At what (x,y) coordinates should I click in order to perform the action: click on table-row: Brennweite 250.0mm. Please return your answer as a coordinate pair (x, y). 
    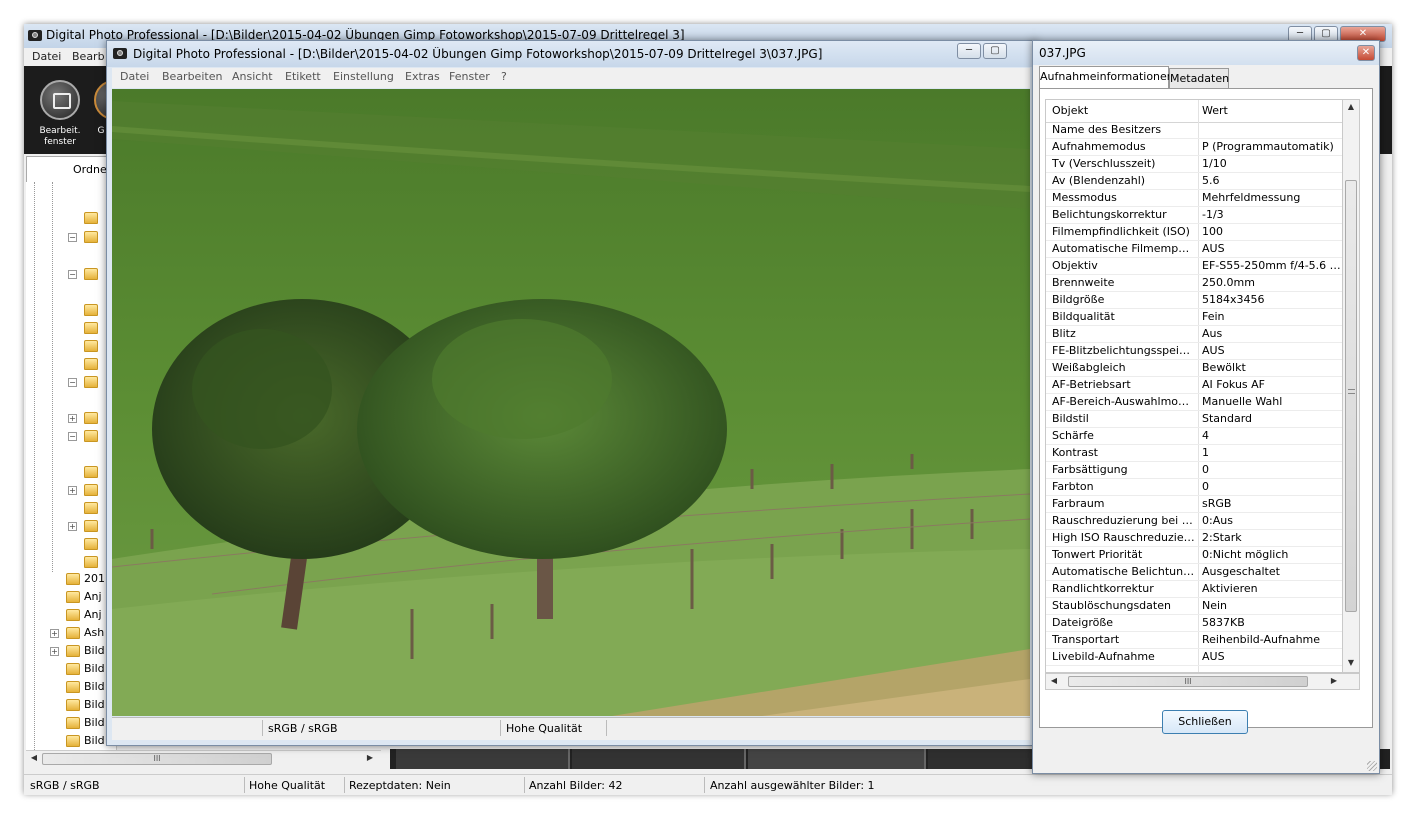
    Looking at the image, I should click on (1194, 283).